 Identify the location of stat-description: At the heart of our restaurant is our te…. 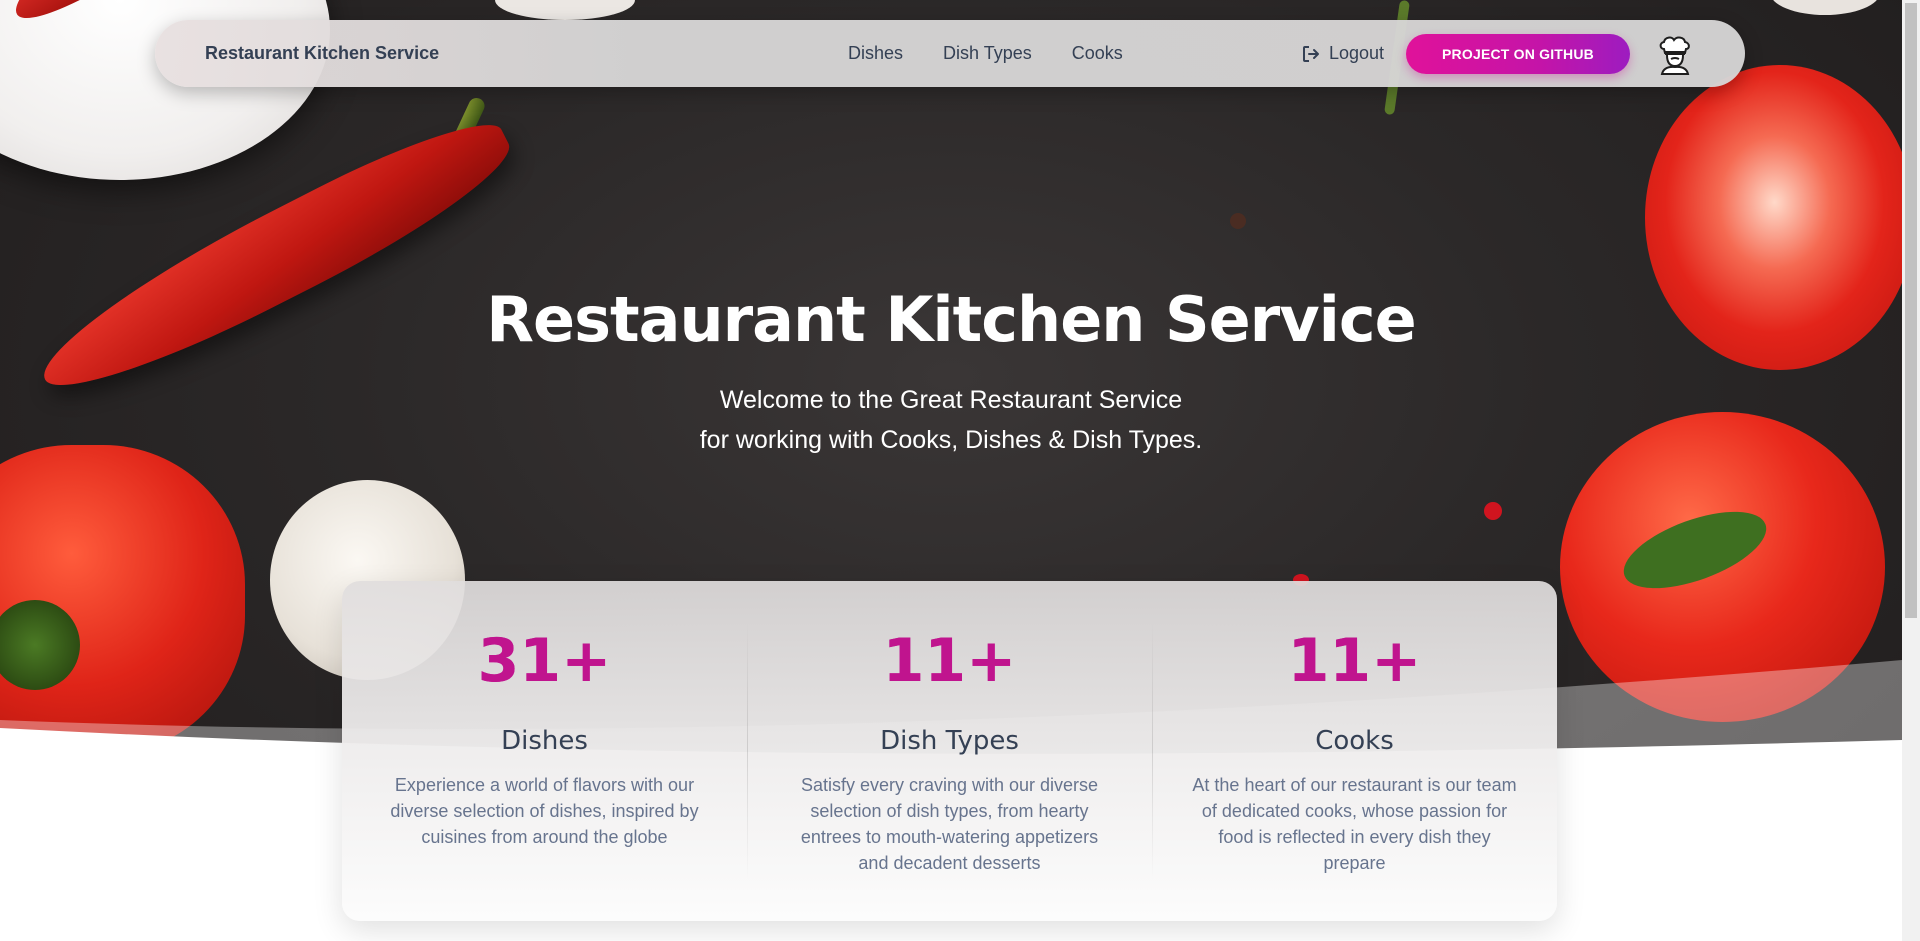
(1354, 824).